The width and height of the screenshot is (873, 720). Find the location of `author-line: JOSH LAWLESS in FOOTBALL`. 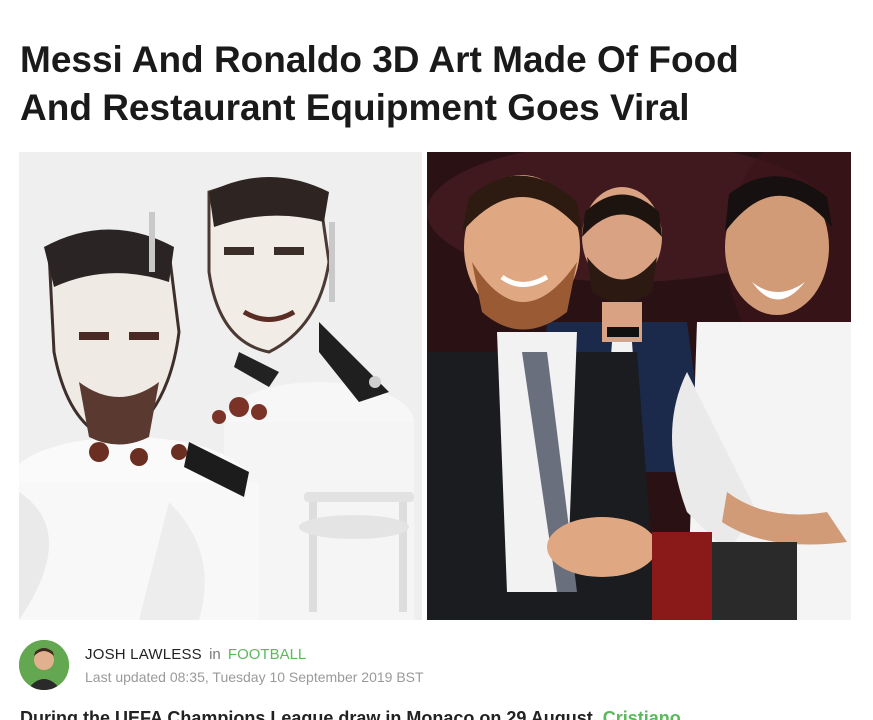

author-line: JOSH LAWLESS in FOOTBALL is located at coordinates (195, 654).